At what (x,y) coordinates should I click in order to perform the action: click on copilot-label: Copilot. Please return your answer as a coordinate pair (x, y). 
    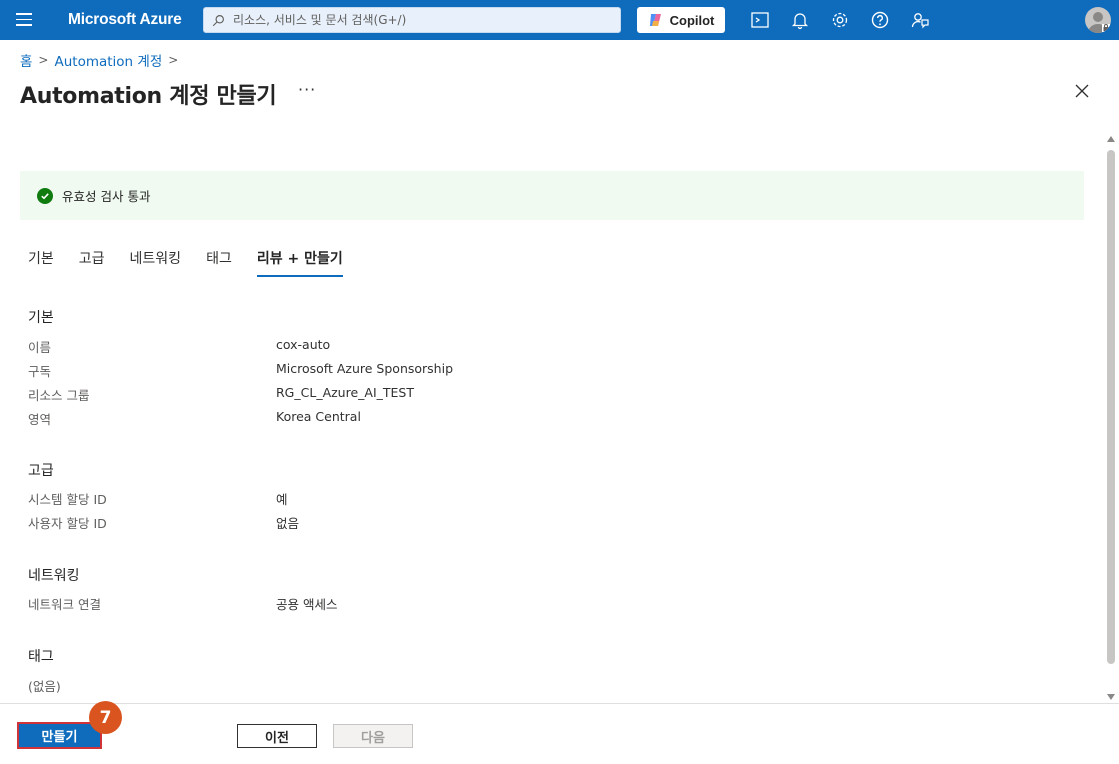
    Looking at the image, I should click on (692, 20).